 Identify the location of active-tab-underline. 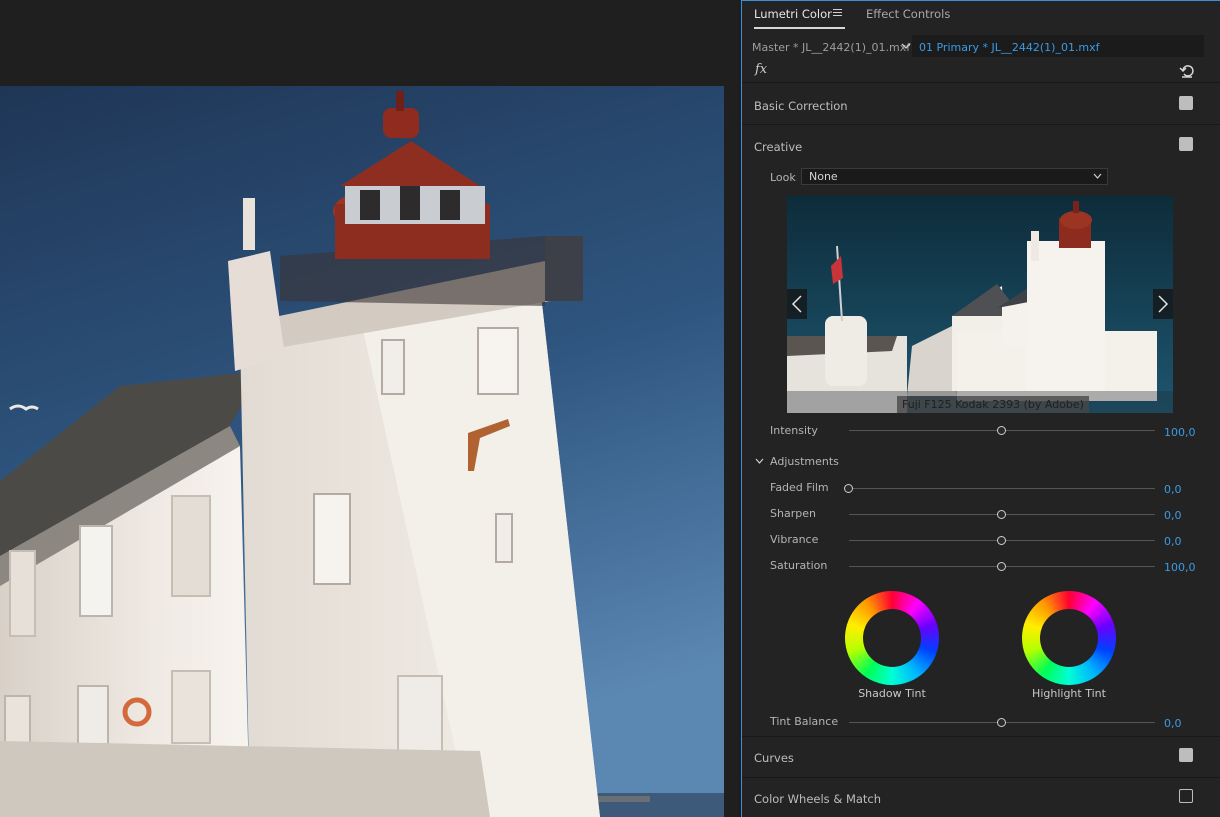
(799, 28).